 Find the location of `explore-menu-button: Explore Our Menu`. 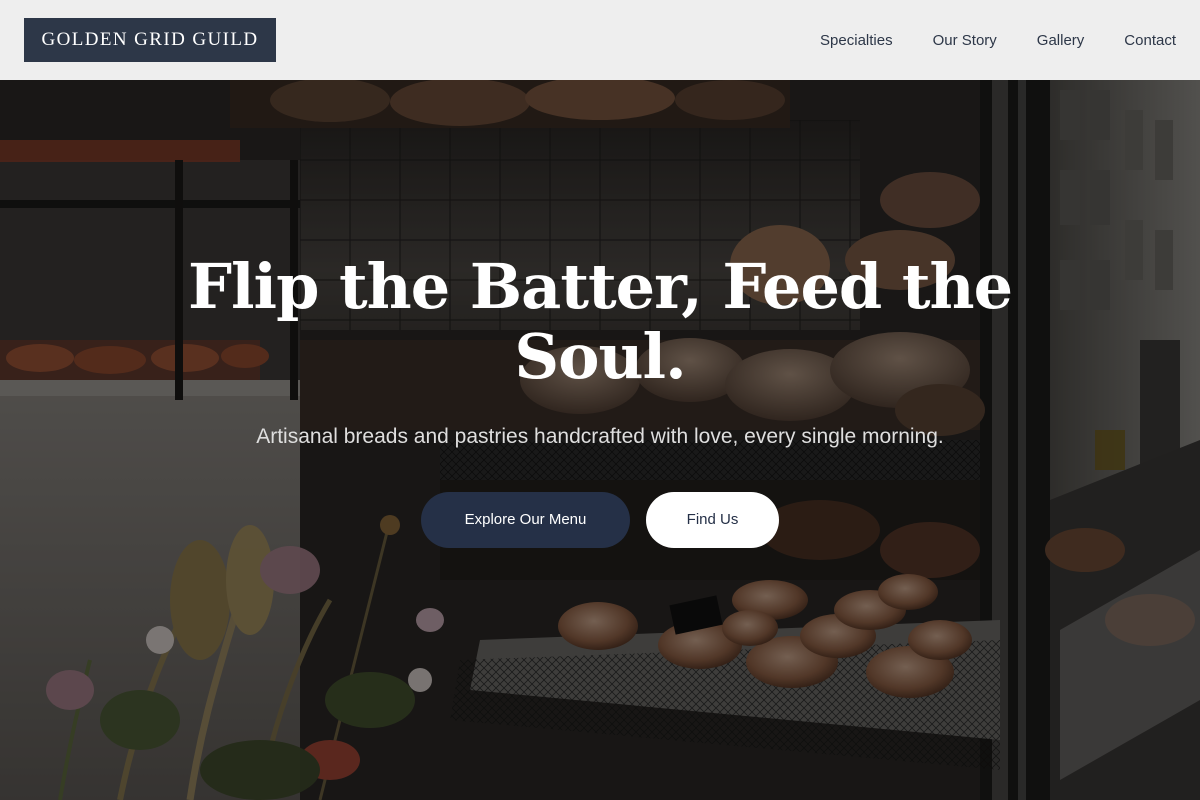

explore-menu-button: Explore Our Menu is located at coordinates (525, 520).